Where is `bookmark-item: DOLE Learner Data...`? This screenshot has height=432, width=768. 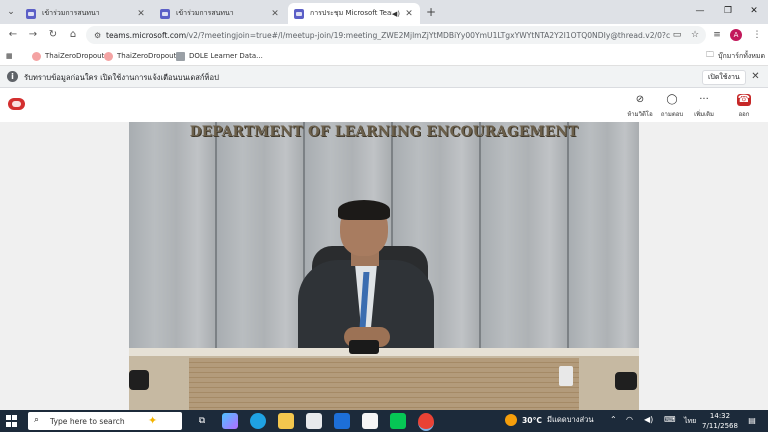
bookmark-item: DOLE Learner Data... is located at coordinates (219, 56).